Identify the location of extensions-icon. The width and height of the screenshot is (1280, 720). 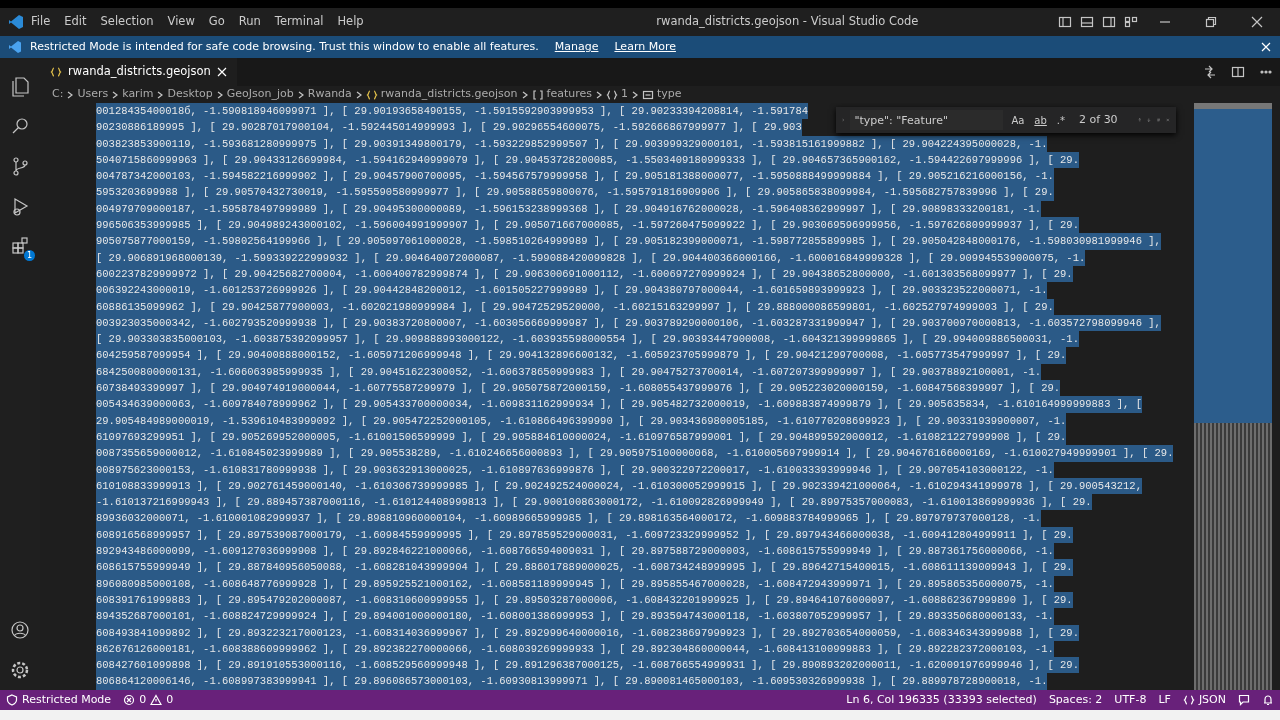
(20, 246).